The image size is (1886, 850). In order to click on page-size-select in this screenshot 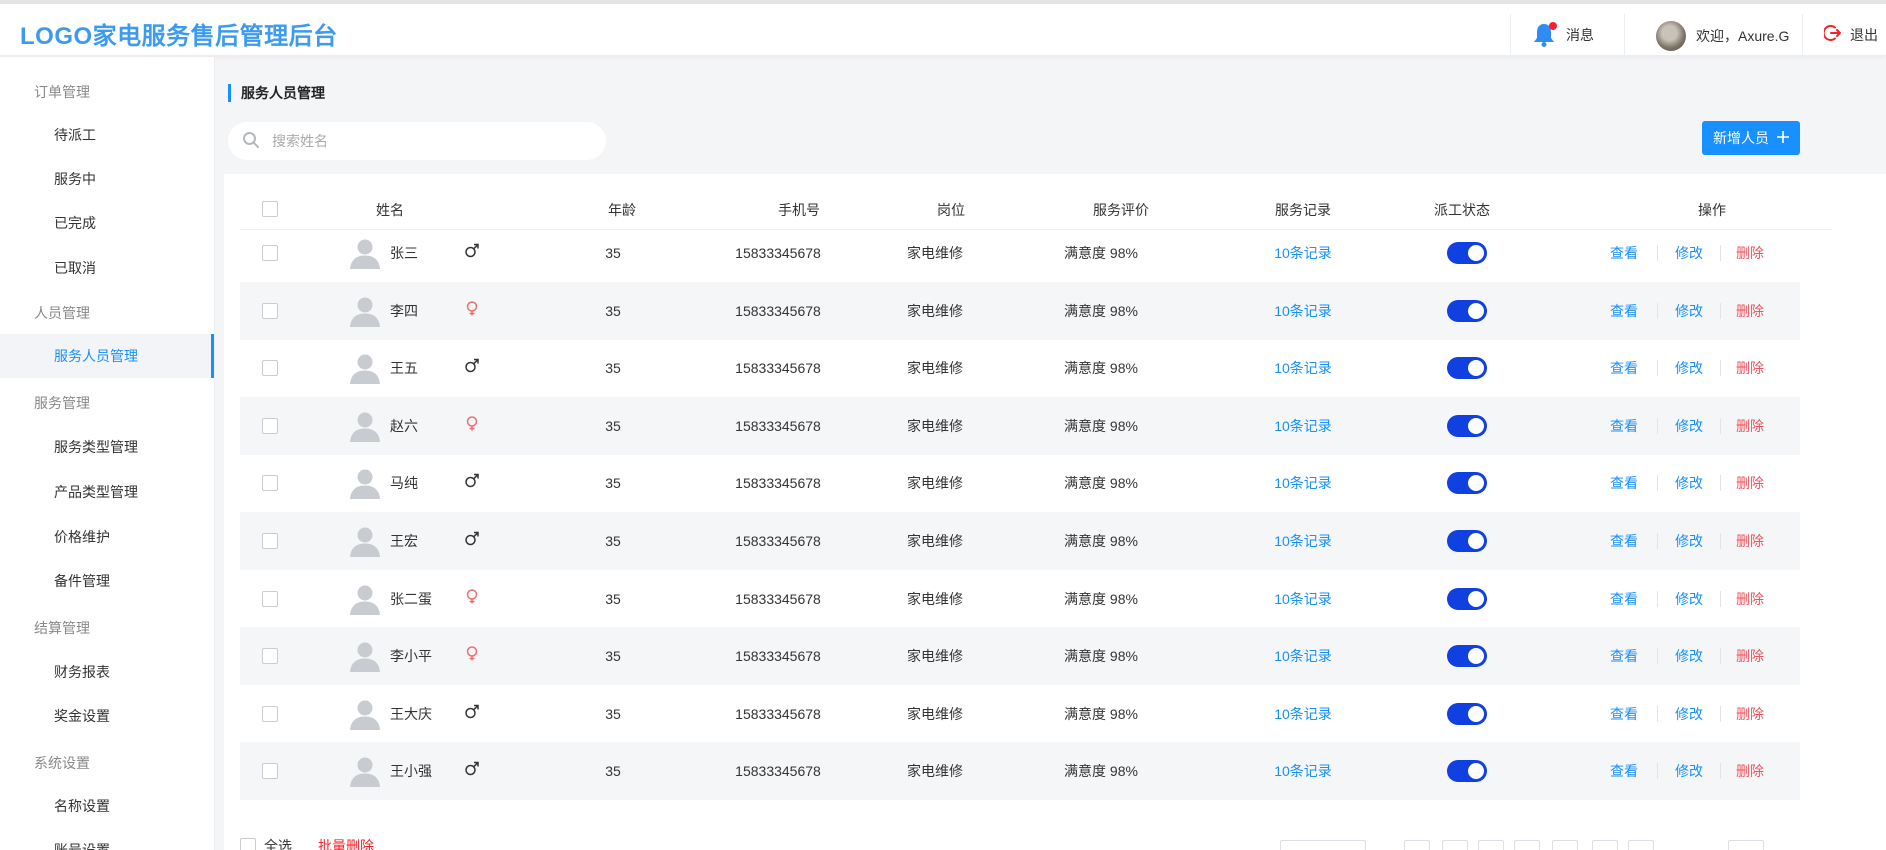, I will do `click(1323, 845)`.